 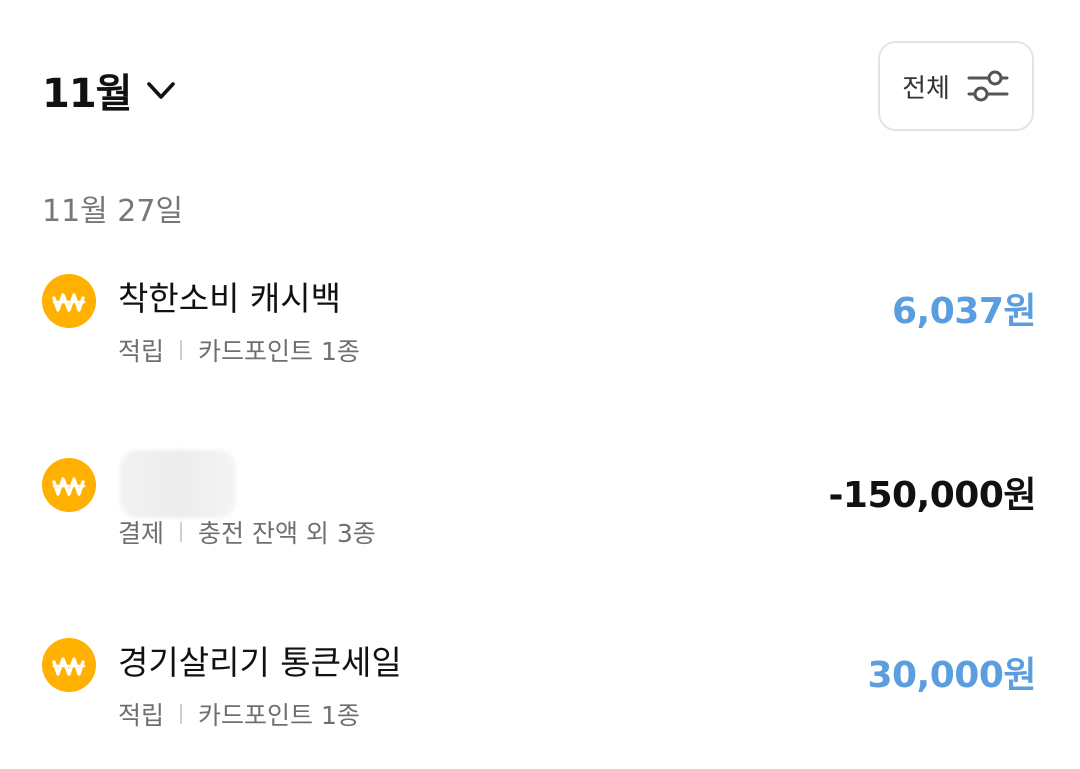 I want to click on transaction-title: 착한소비 캐시백, so click(x=230, y=298).